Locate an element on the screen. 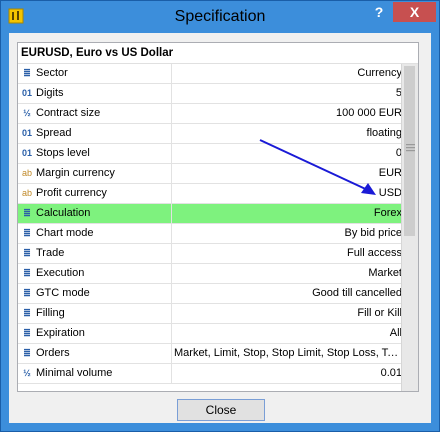  row-label: Spread is located at coordinates (54, 133).